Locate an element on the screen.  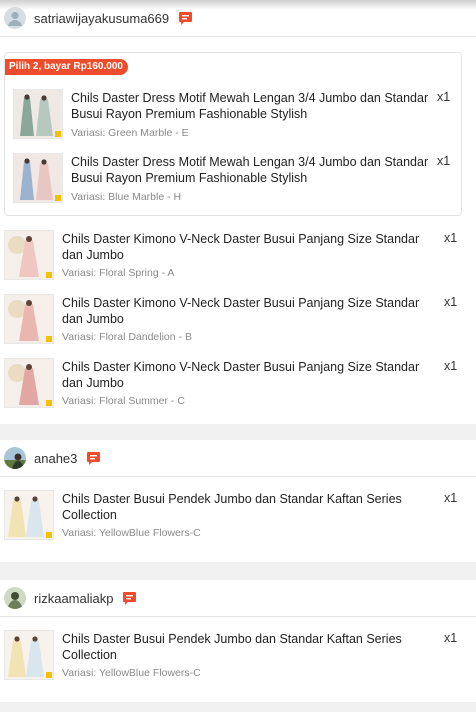
product-variant: Variasi: Floral Summer - C is located at coordinates (123, 401).